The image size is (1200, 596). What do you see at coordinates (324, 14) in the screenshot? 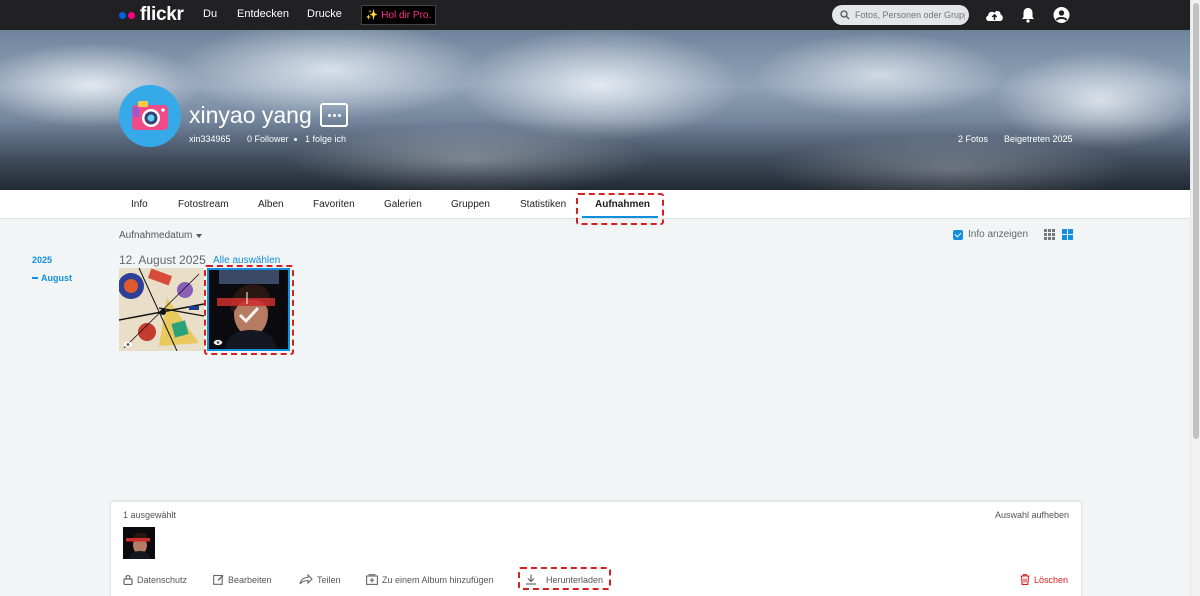
I see `nav-link-drucke: Drucke` at bounding box center [324, 14].